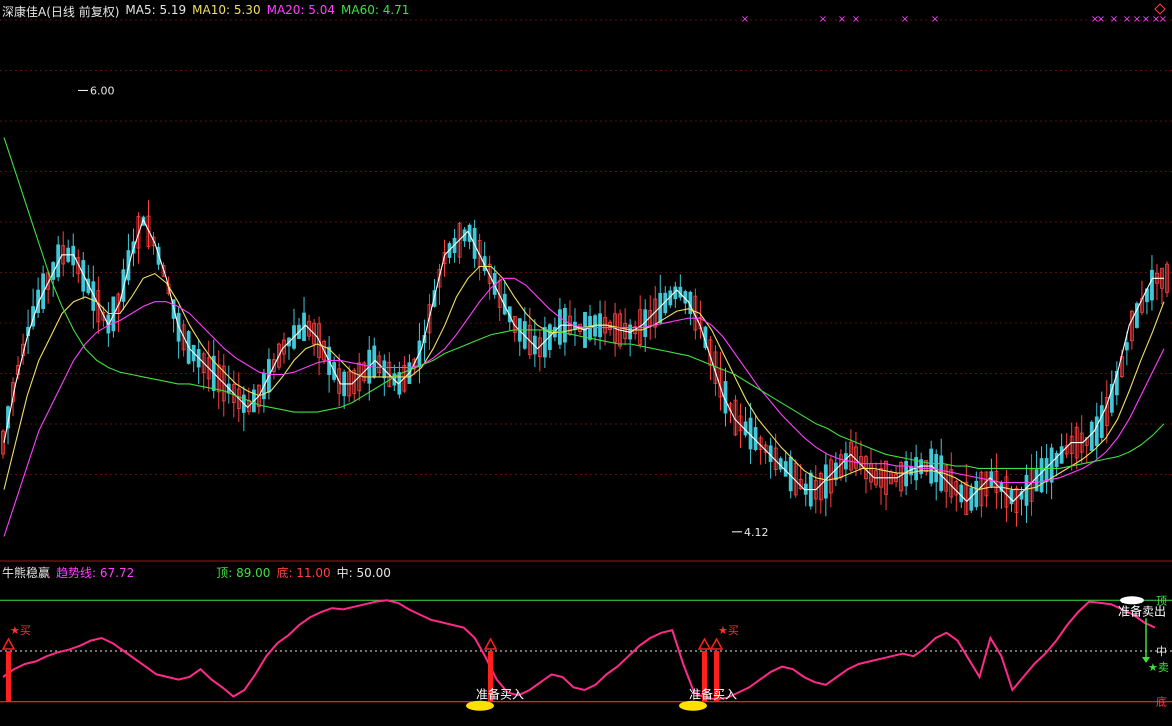 The width and height of the screenshot is (1172, 726). I want to click on mid-value: 中: 50.00, so click(363, 573).